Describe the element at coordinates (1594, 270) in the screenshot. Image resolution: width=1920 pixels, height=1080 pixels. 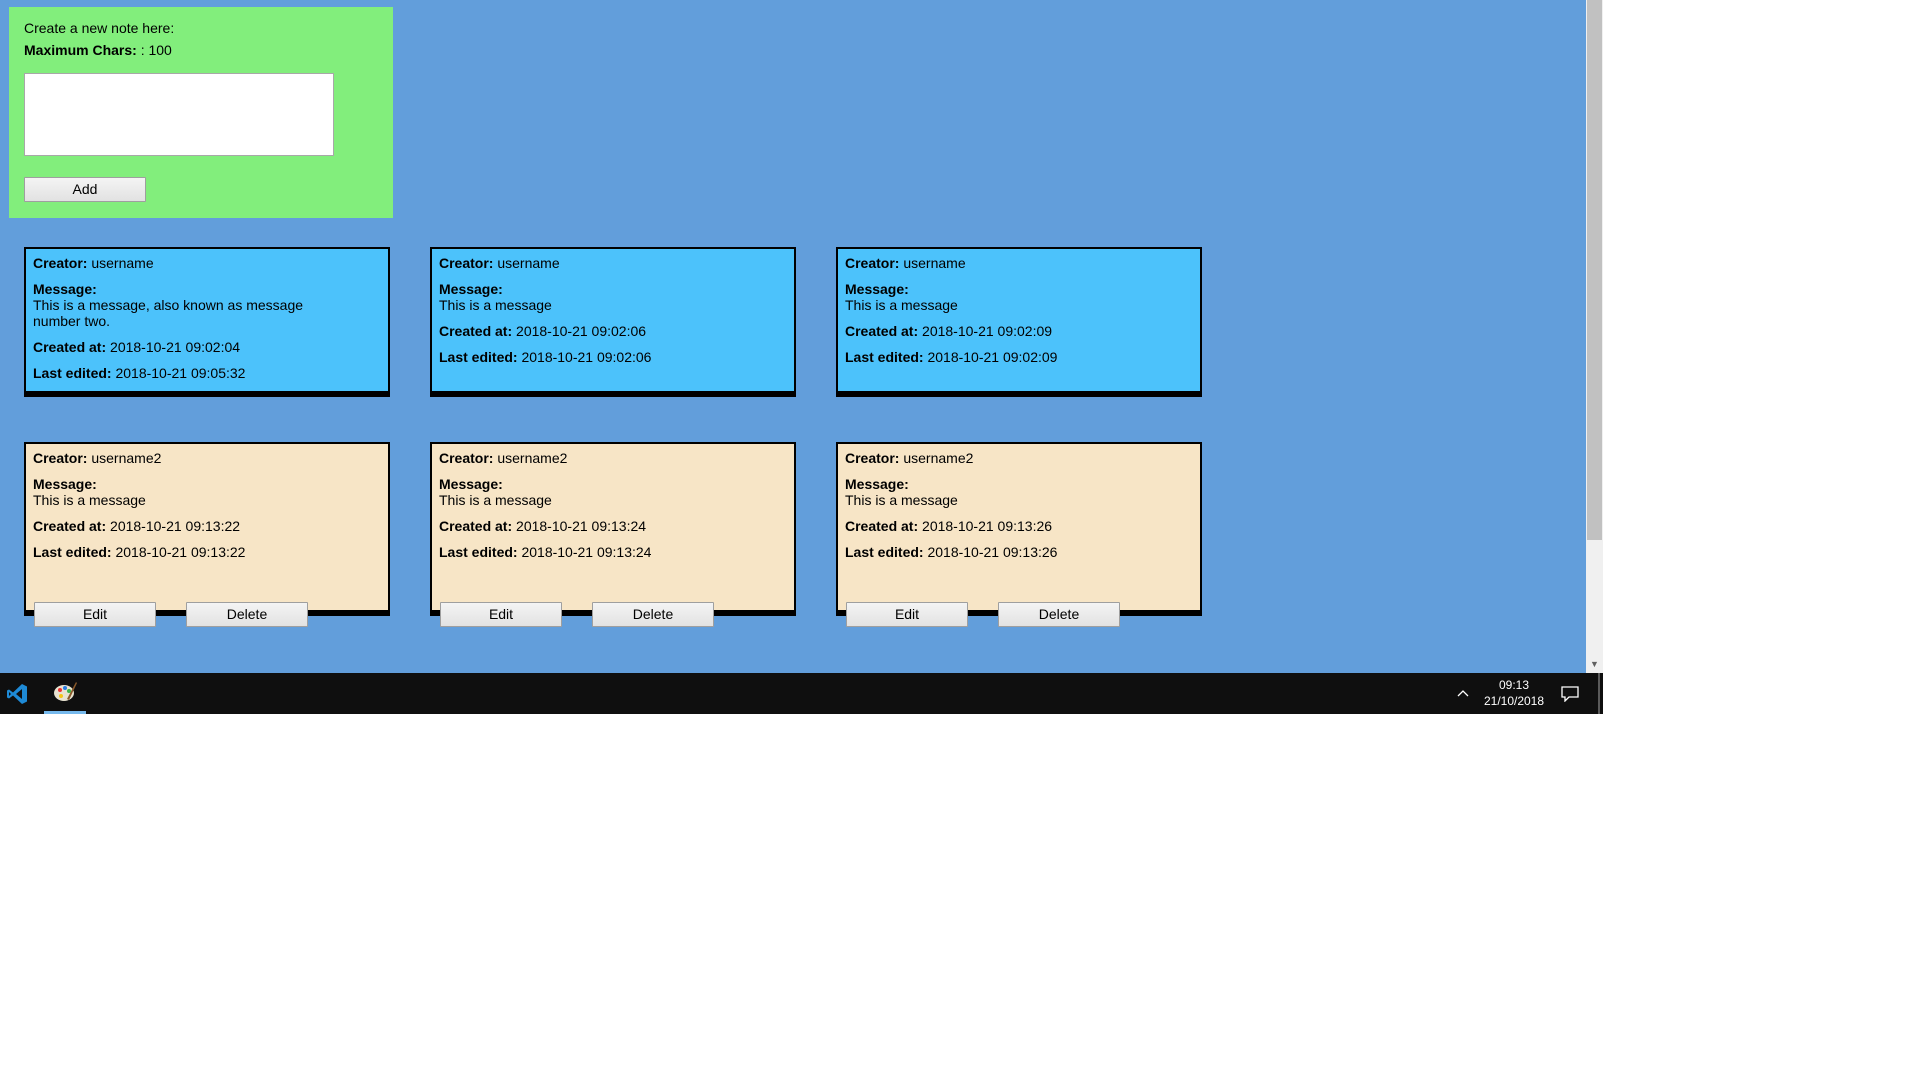
I see `scroll-thumb` at that location.